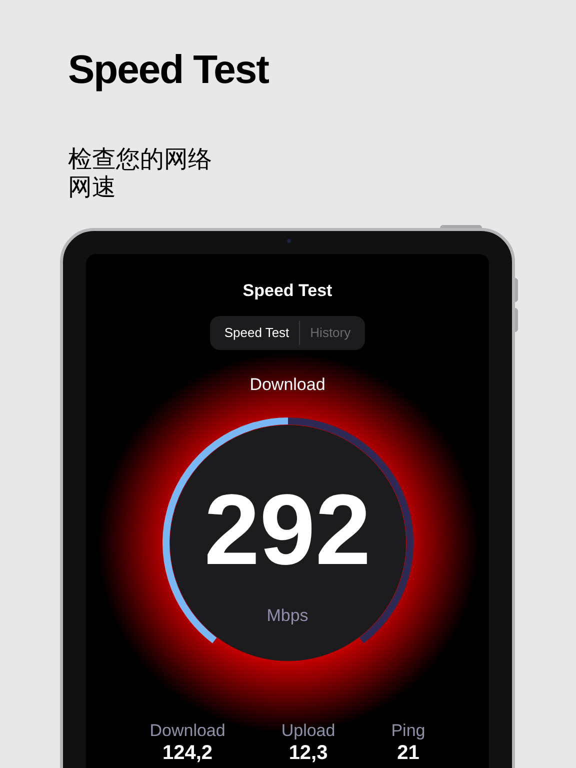 The image size is (576, 768). Describe the element at coordinates (287, 291) in the screenshot. I see `app-title: Speed Test` at that location.